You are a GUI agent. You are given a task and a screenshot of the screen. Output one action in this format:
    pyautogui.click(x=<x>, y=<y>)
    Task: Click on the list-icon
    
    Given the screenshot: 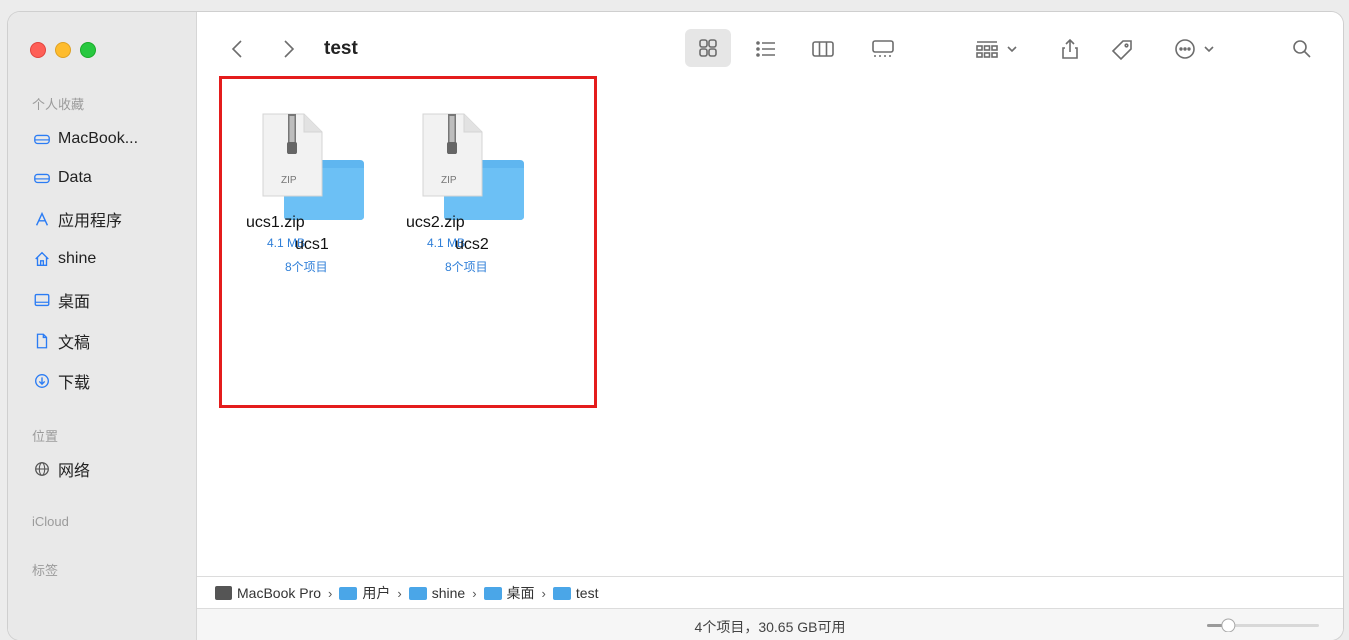 What is the action you would take?
    pyautogui.click(x=765, y=49)
    